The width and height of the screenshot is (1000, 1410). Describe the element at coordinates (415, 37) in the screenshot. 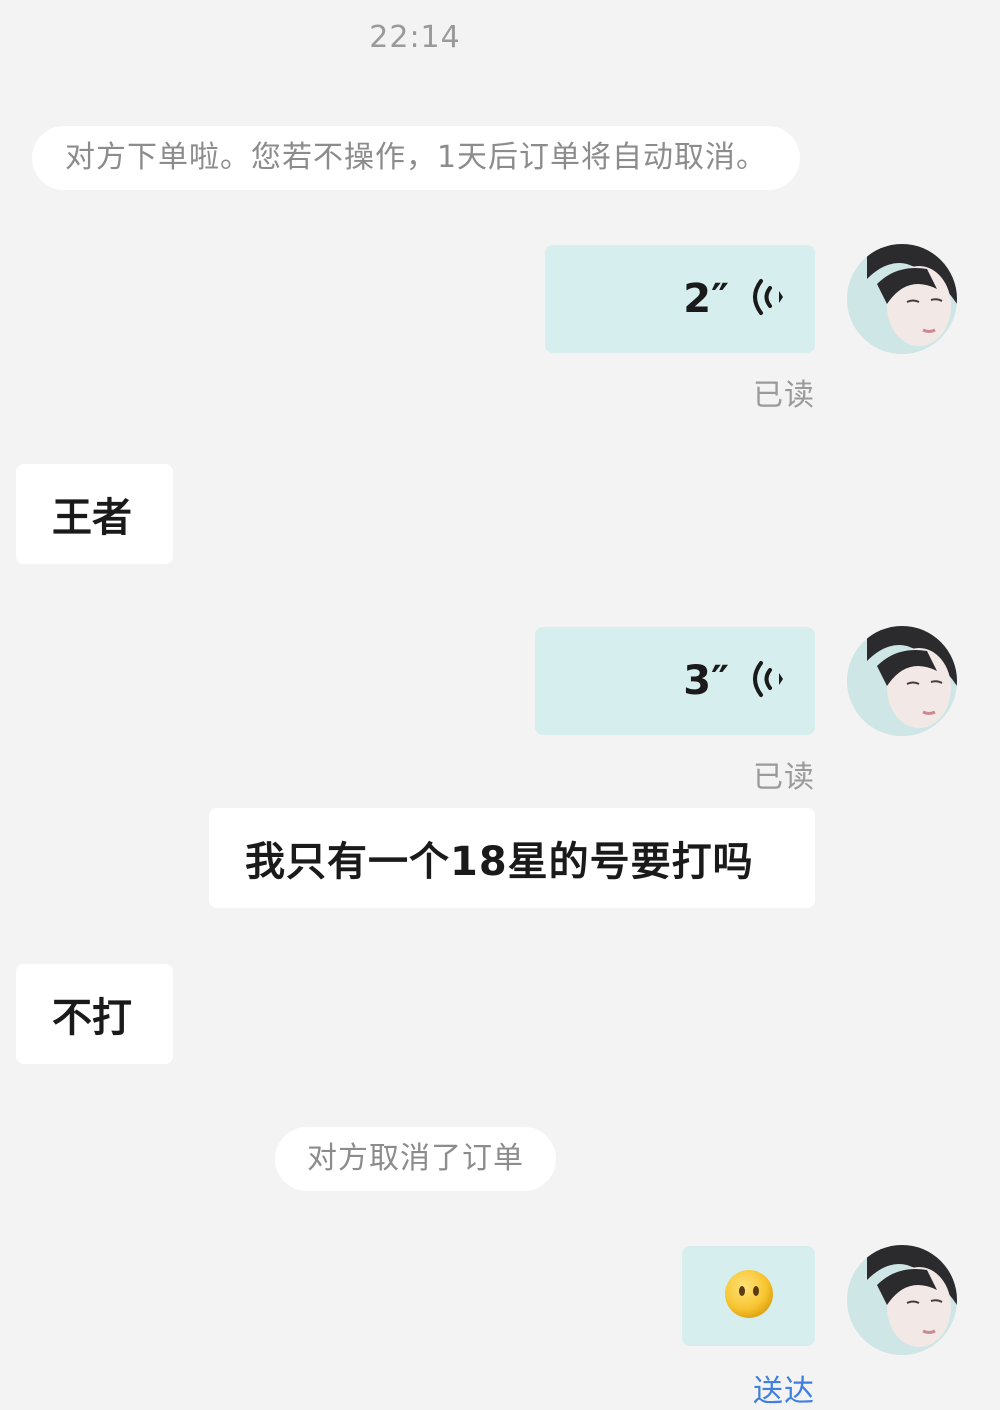

I see `message-timestamp: 22:14` at that location.